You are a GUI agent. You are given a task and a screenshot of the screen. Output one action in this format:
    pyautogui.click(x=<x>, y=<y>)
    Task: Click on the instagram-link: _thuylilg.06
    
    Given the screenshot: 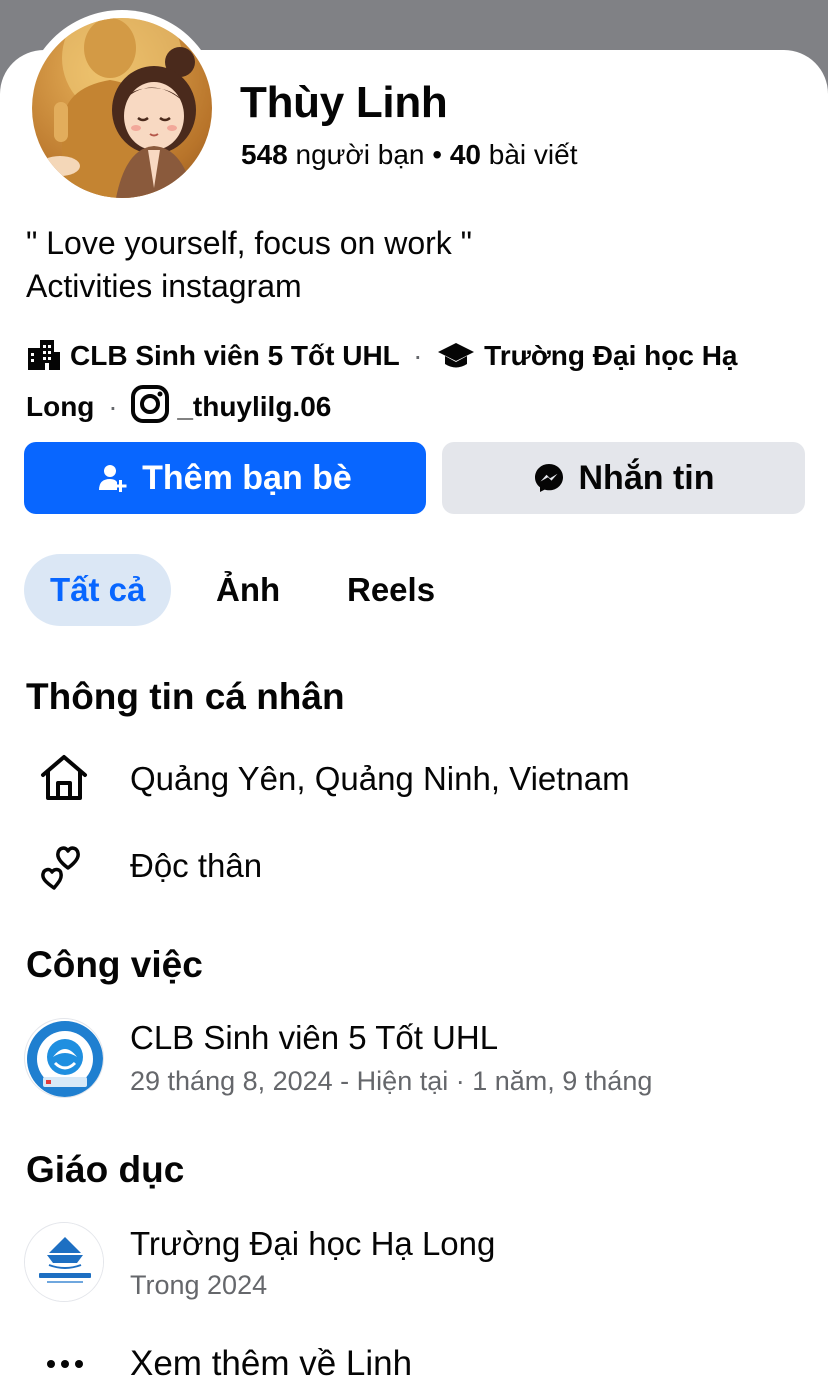 What is the action you would take?
    pyautogui.click(x=231, y=404)
    